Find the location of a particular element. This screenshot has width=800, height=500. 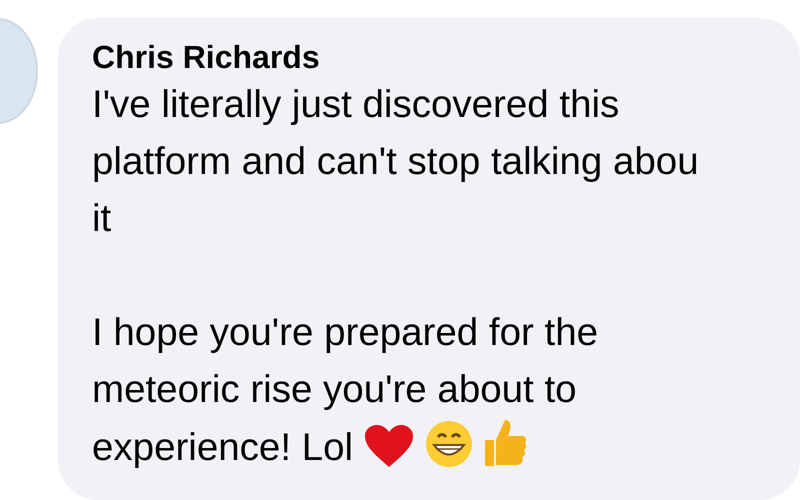

grinning-face-icon is located at coordinates (448, 444).